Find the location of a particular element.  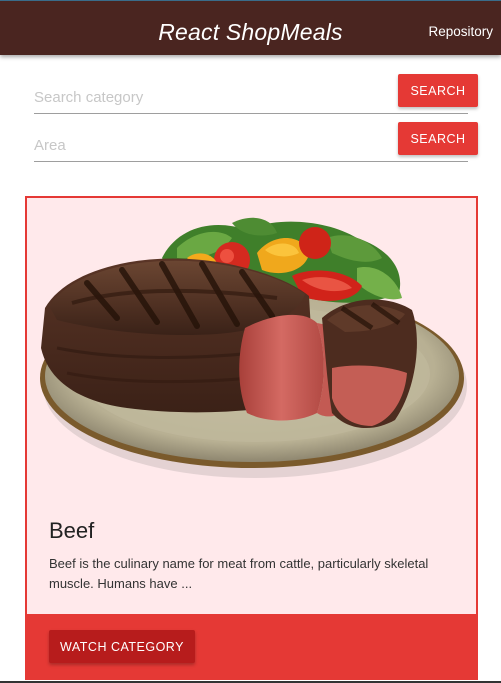

area-search-row: SEARCH is located at coordinates (256, 142).